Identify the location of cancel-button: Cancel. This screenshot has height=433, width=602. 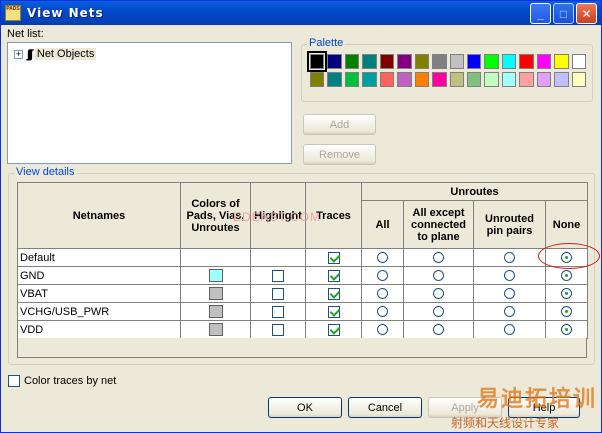
(385, 407).